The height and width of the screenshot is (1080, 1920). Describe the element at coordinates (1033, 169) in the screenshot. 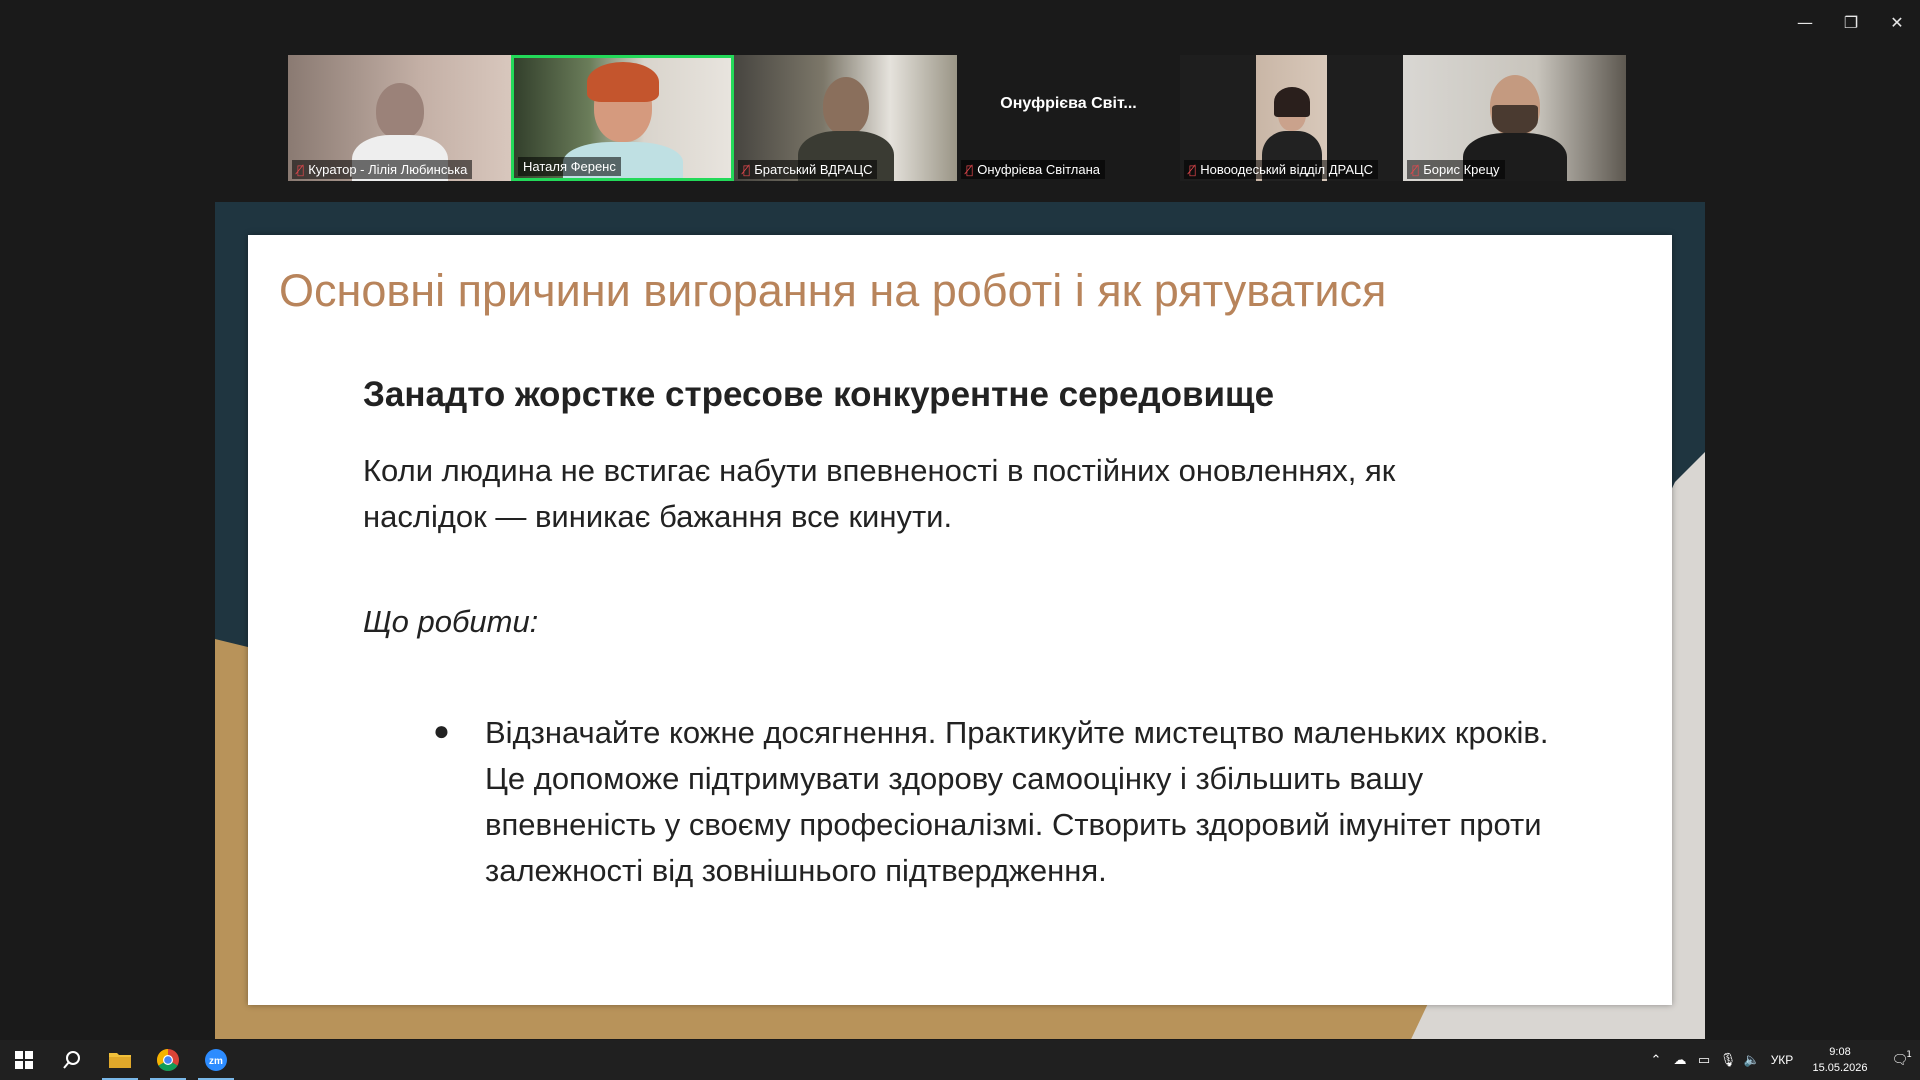

I see `participant-name: 🎙̸ Онуфрієва Світлана` at that location.